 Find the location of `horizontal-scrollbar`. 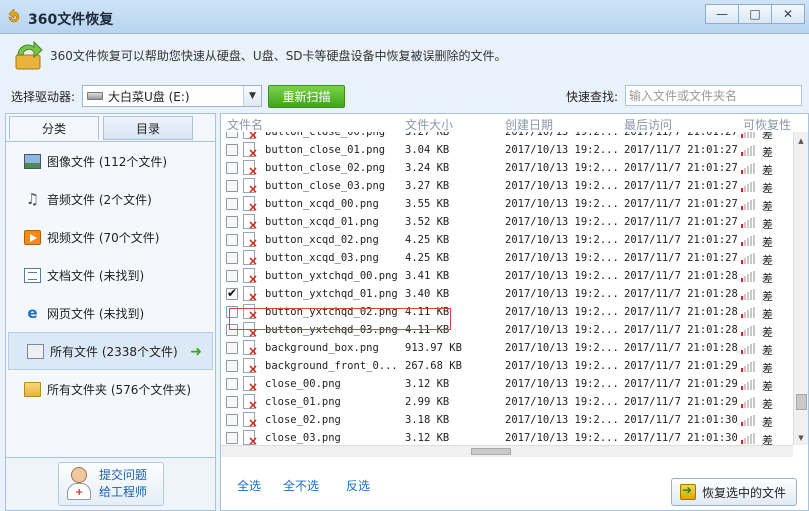

horizontal-scrollbar is located at coordinates (507, 451).